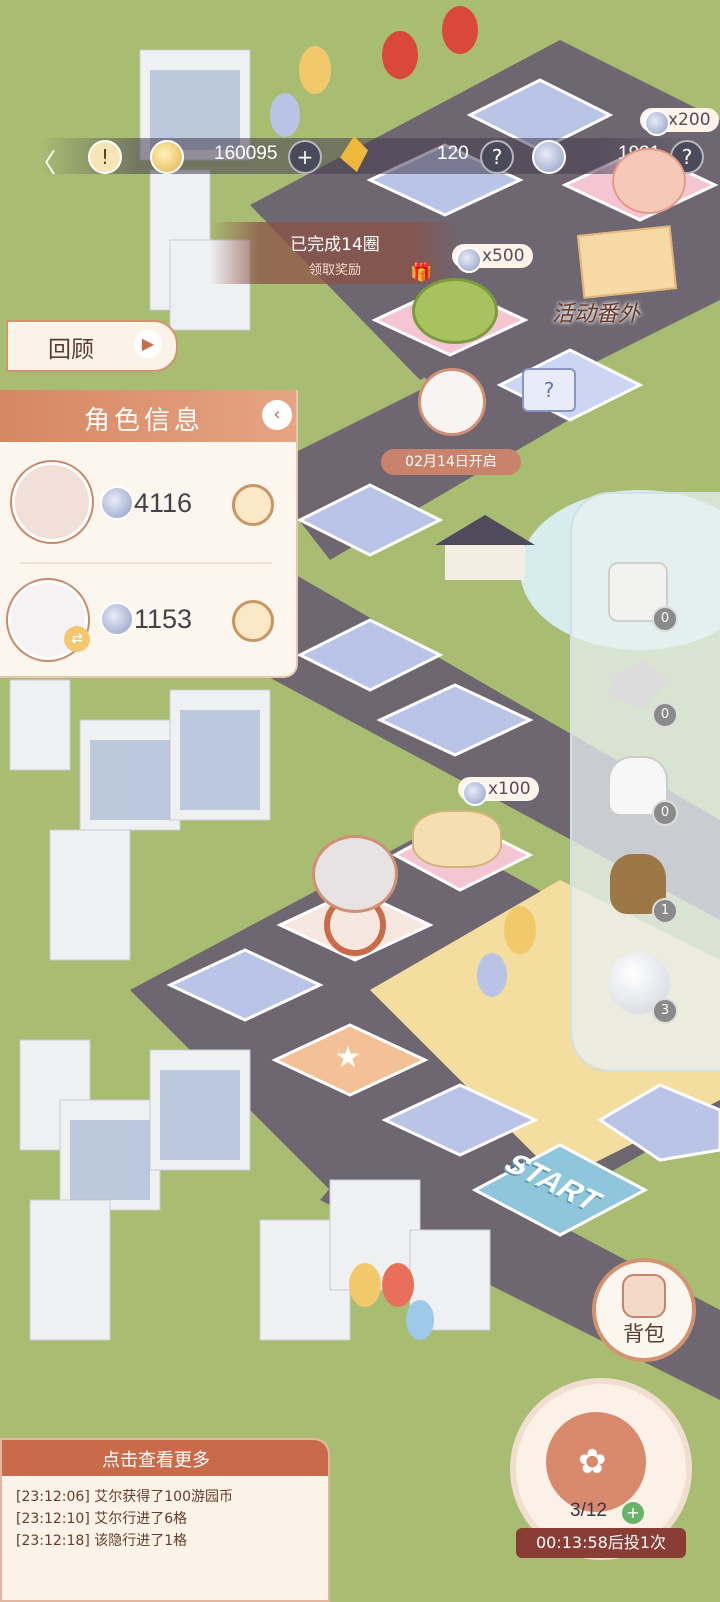  What do you see at coordinates (451, 462) in the screenshot?
I see `unlock-date-label: 02月14日开启` at bounding box center [451, 462].